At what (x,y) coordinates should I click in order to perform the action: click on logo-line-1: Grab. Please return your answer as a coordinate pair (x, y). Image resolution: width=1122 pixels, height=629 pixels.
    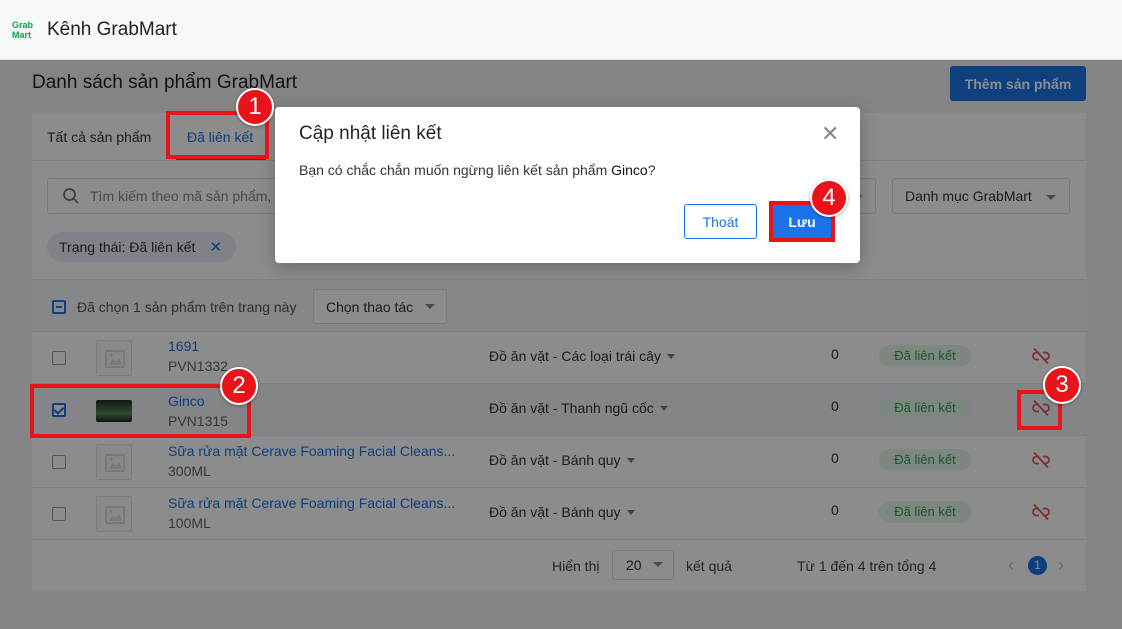
    Looking at the image, I should click on (23, 24).